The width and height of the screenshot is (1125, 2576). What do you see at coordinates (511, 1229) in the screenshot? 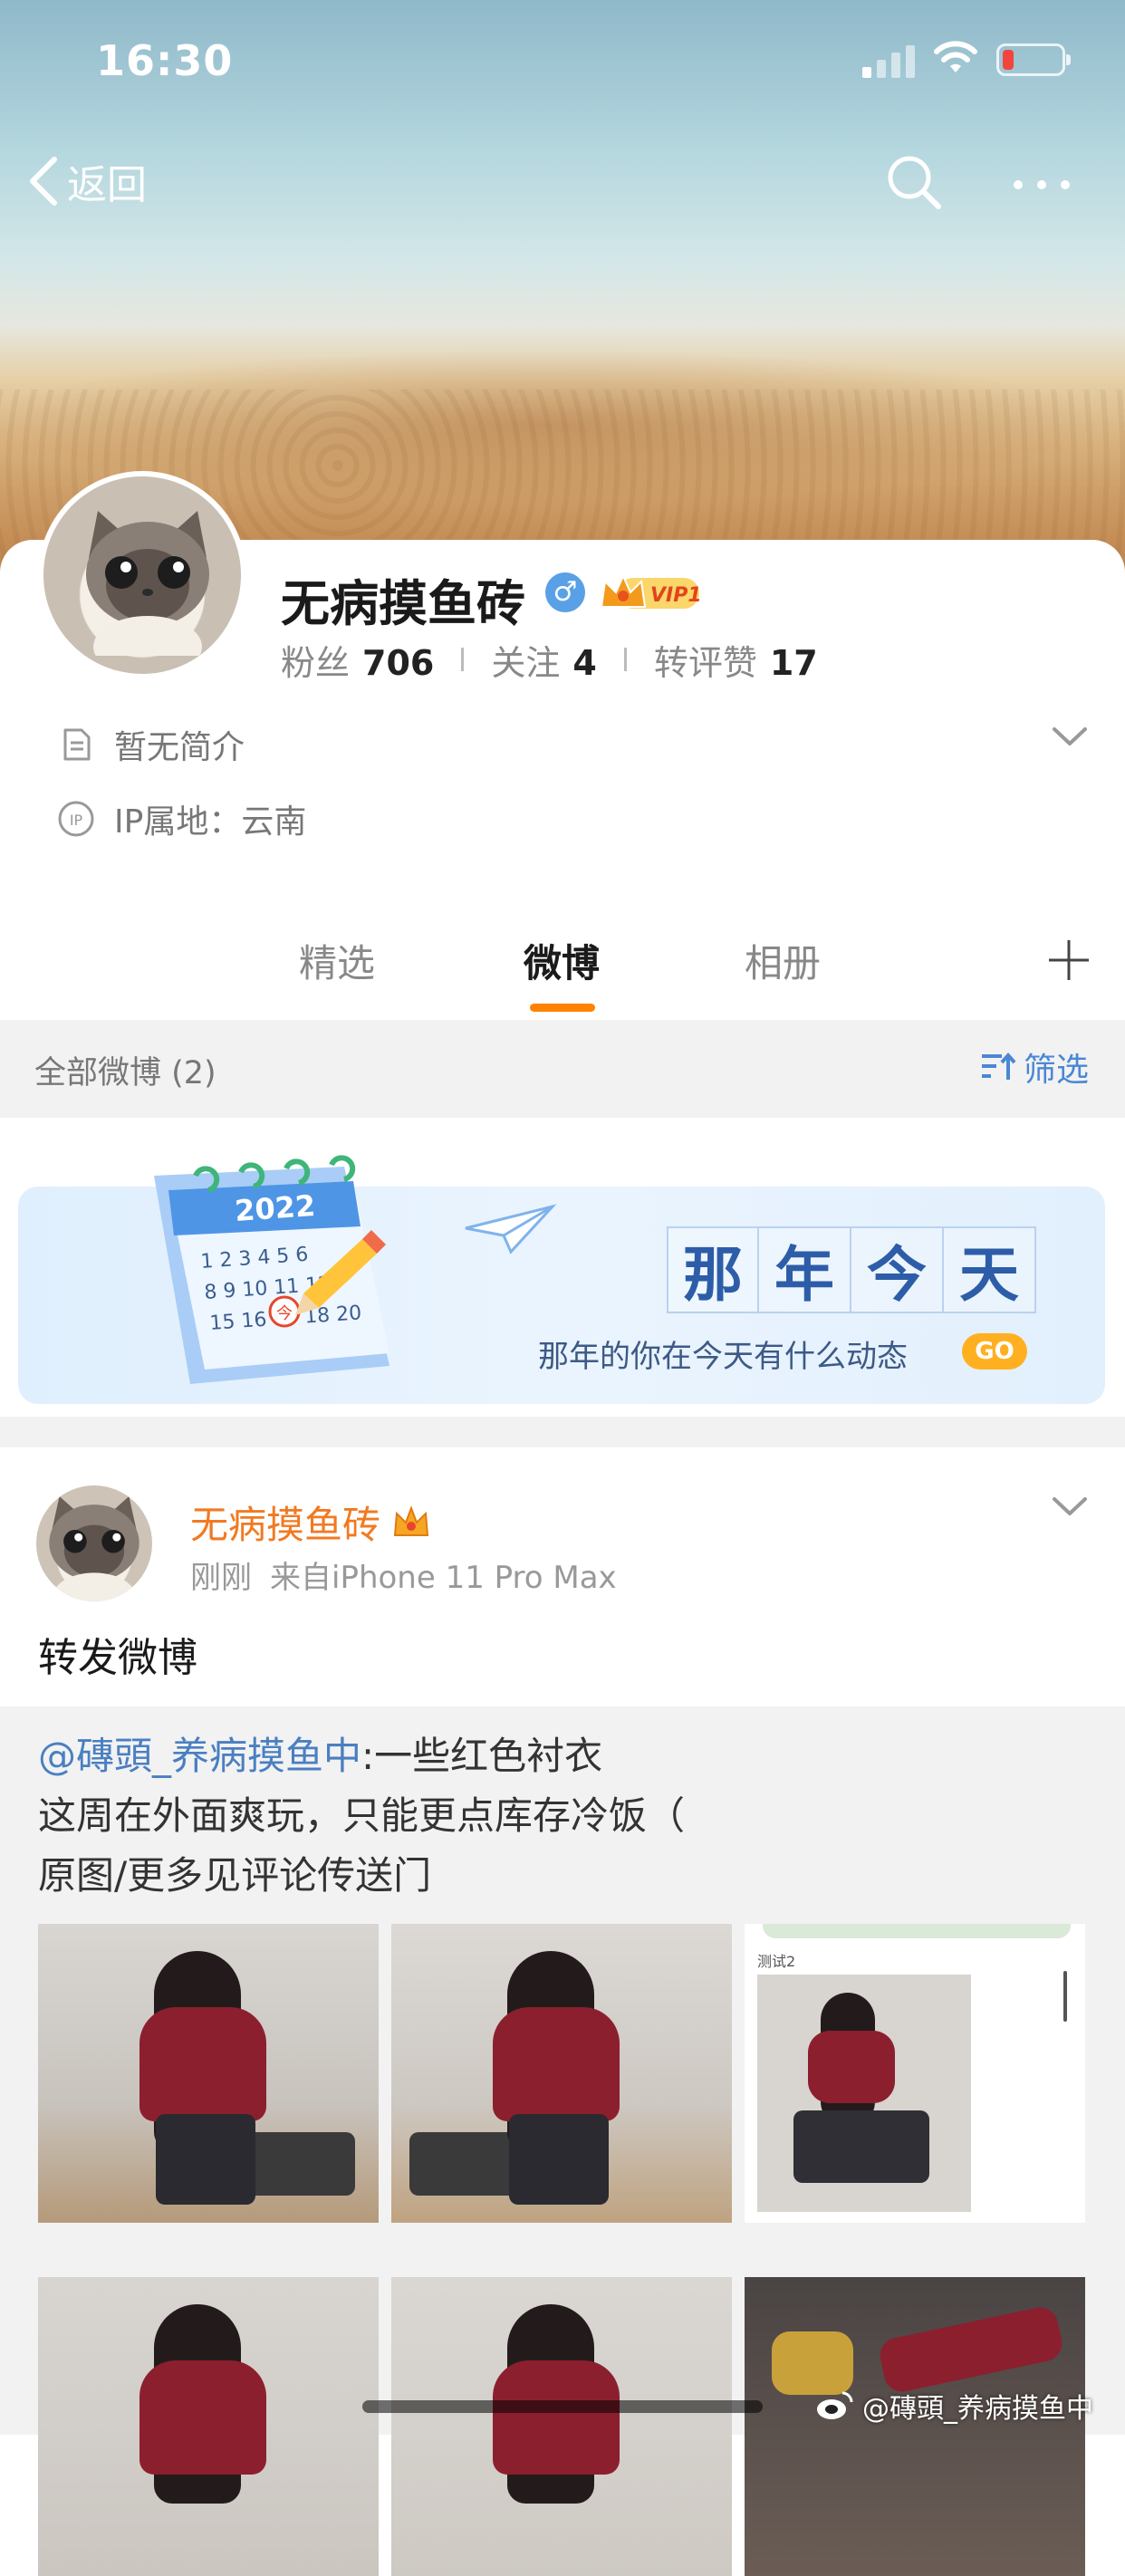
I see `paper-plane-icon` at bounding box center [511, 1229].